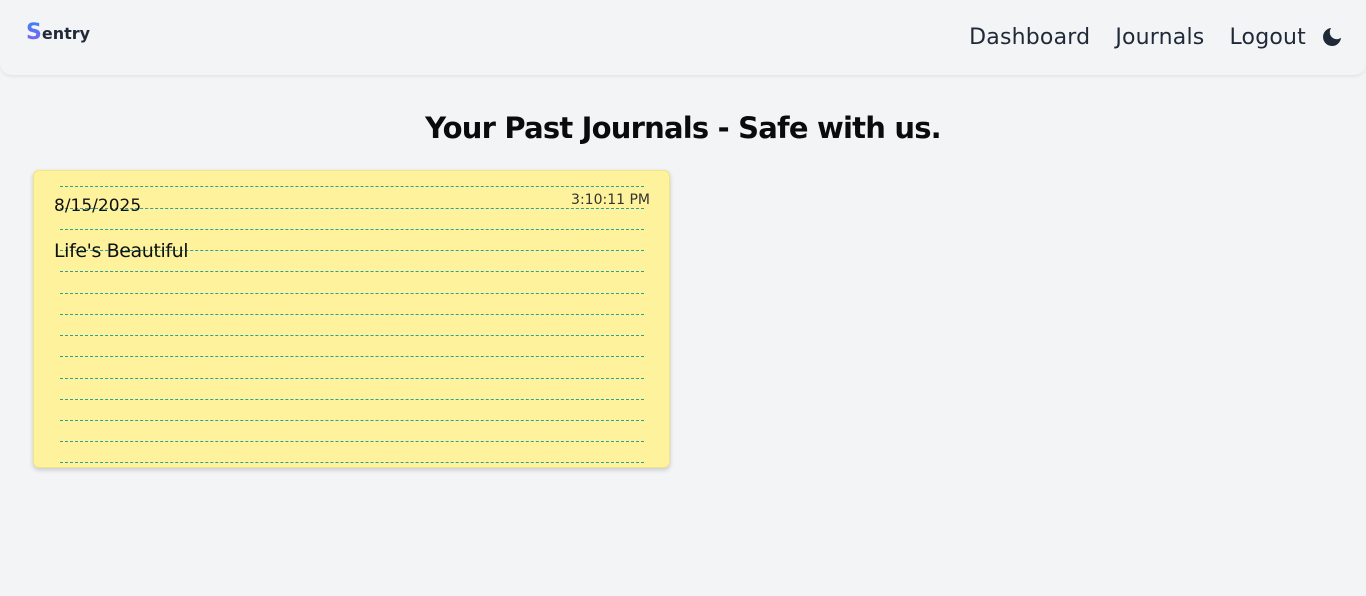  Describe the element at coordinates (683, 128) in the screenshot. I see `page-title: Your Past Journals - Safe with us.` at that location.